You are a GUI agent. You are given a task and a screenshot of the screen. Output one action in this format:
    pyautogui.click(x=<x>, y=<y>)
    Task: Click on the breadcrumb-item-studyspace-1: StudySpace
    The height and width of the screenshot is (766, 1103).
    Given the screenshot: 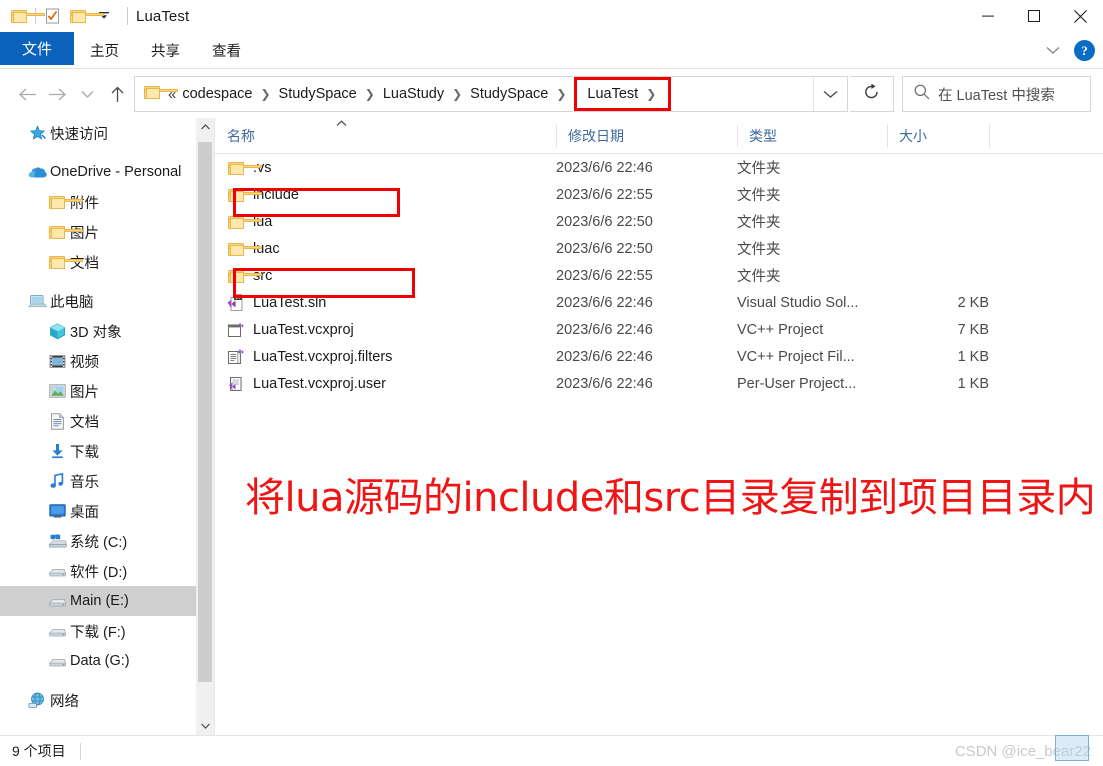 What is the action you would take?
    pyautogui.click(x=318, y=94)
    